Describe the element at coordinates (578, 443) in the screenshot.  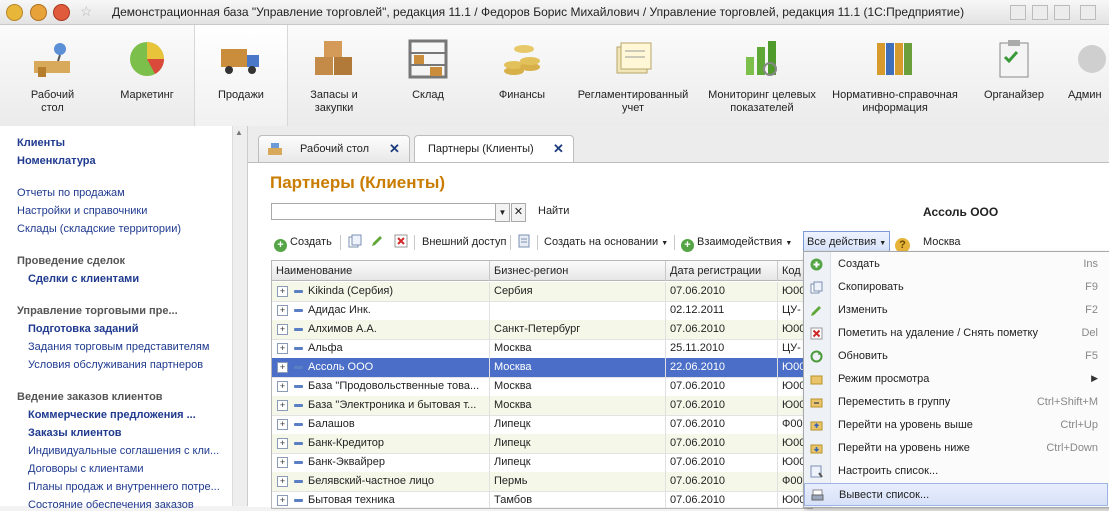
I see `cell-region: Липецк` at that location.